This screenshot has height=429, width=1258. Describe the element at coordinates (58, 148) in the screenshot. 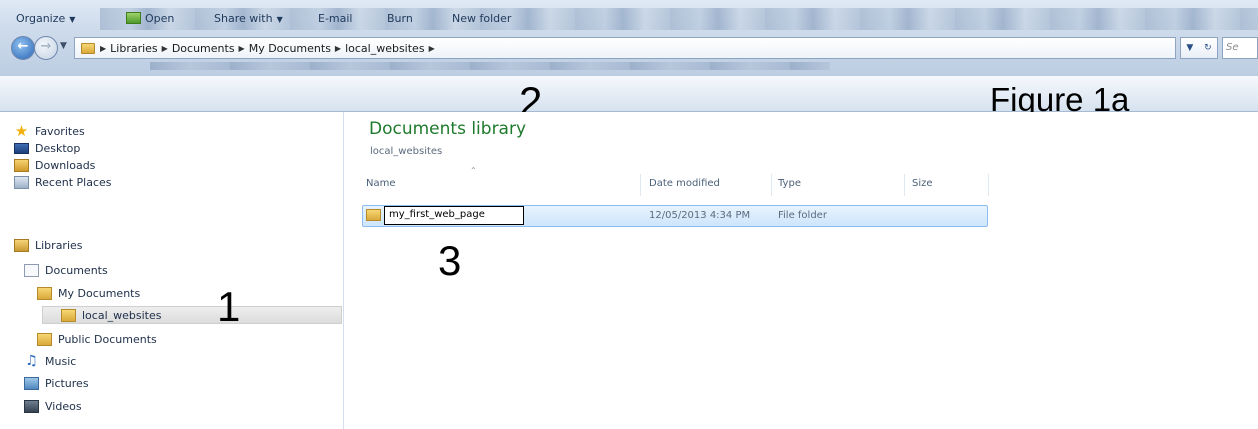

I see `nav-desktop-label: Desktop` at that location.